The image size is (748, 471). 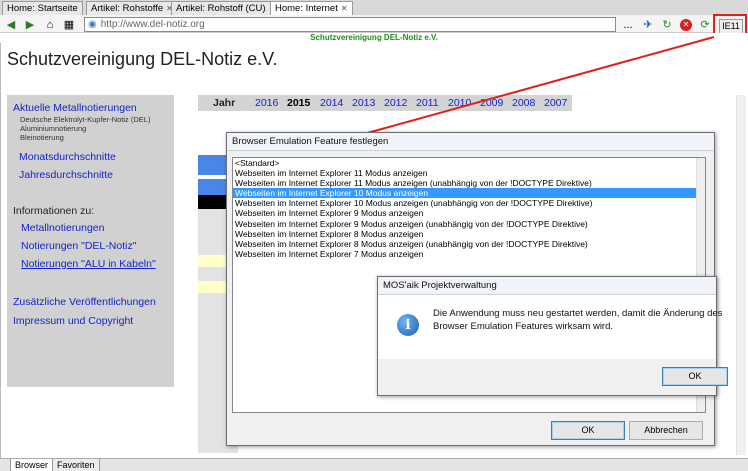 I want to click on year-link: 2013, so click(x=363, y=103).